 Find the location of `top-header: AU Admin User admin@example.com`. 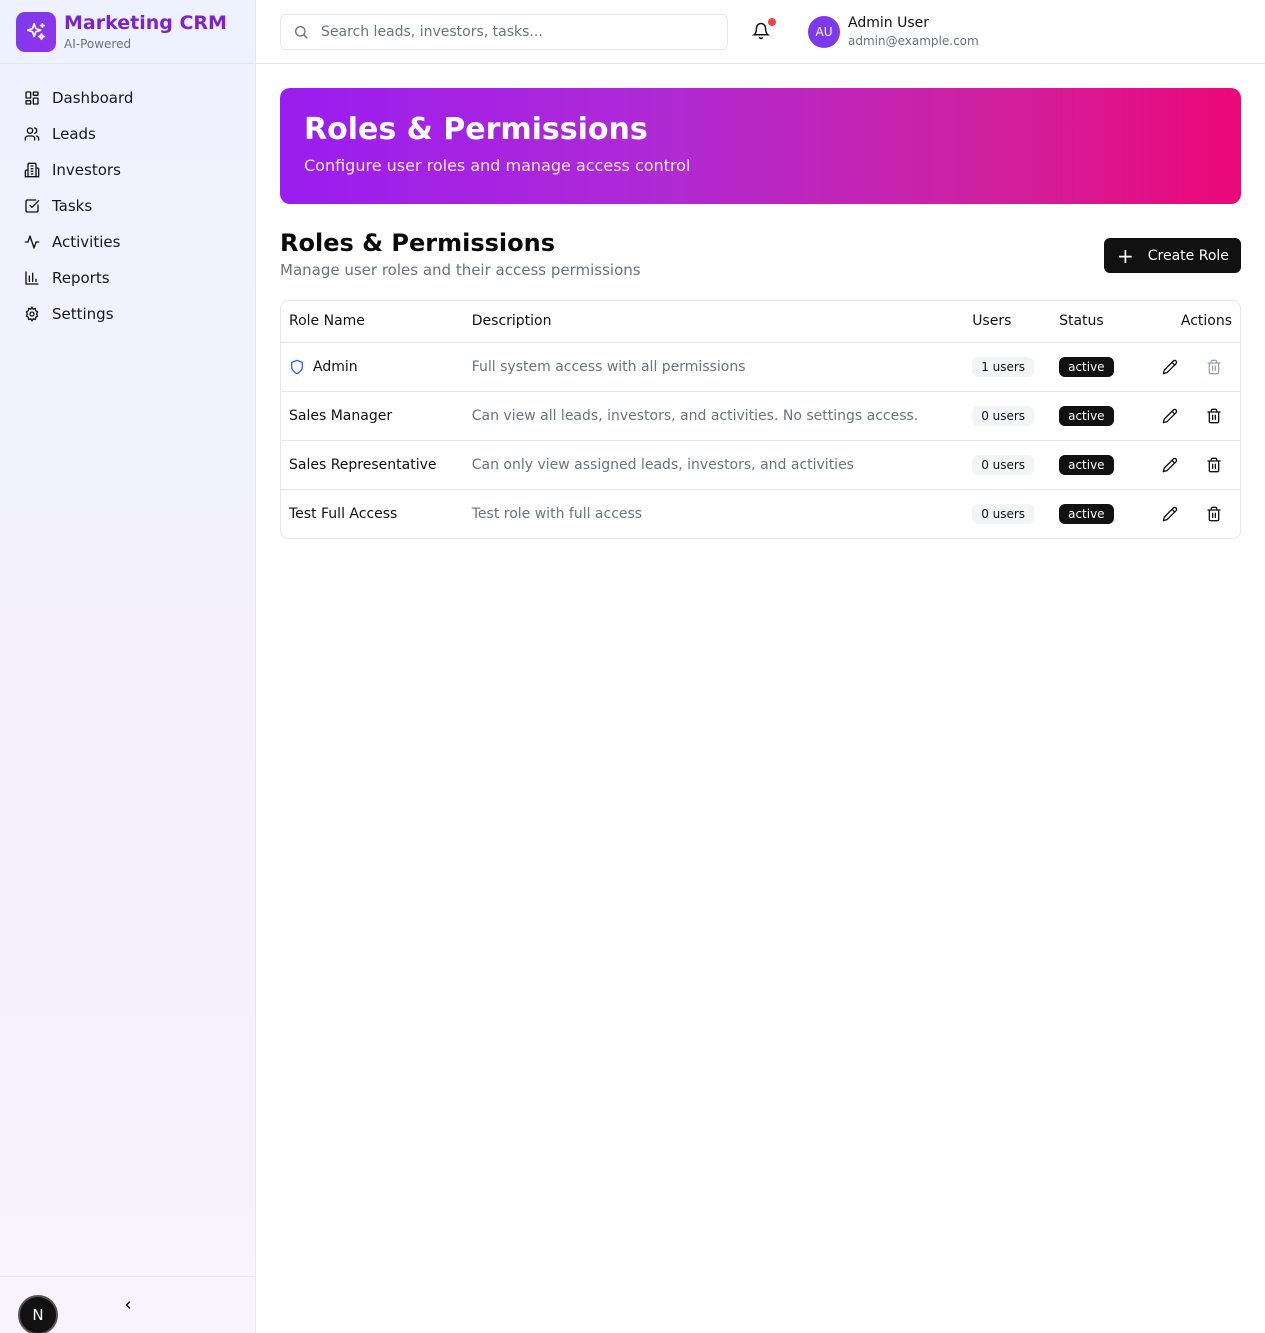

top-header: AU Admin User admin@example.com is located at coordinates (760, 32).